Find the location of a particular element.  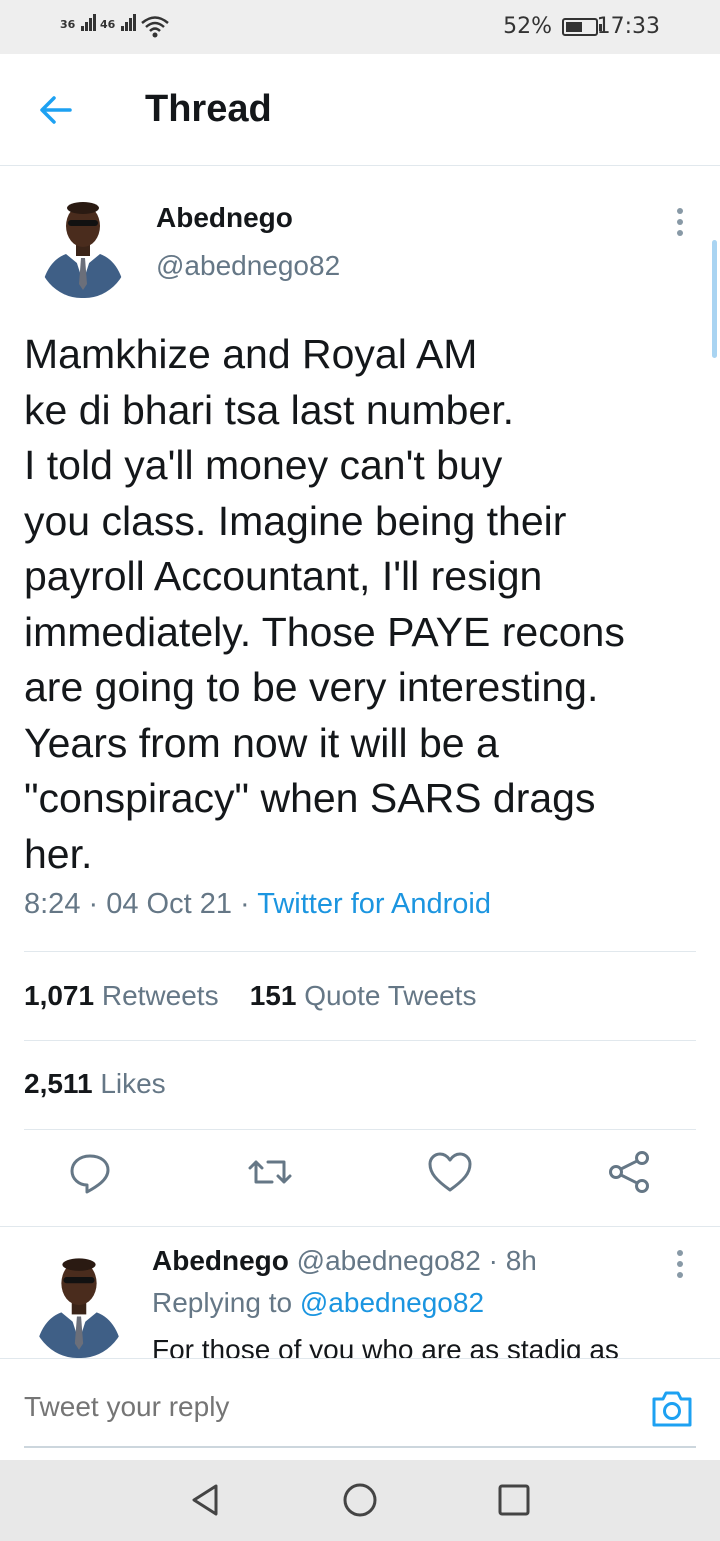

status-bar: 36 46 52% 17:33 is located at coordinates (360, 27).